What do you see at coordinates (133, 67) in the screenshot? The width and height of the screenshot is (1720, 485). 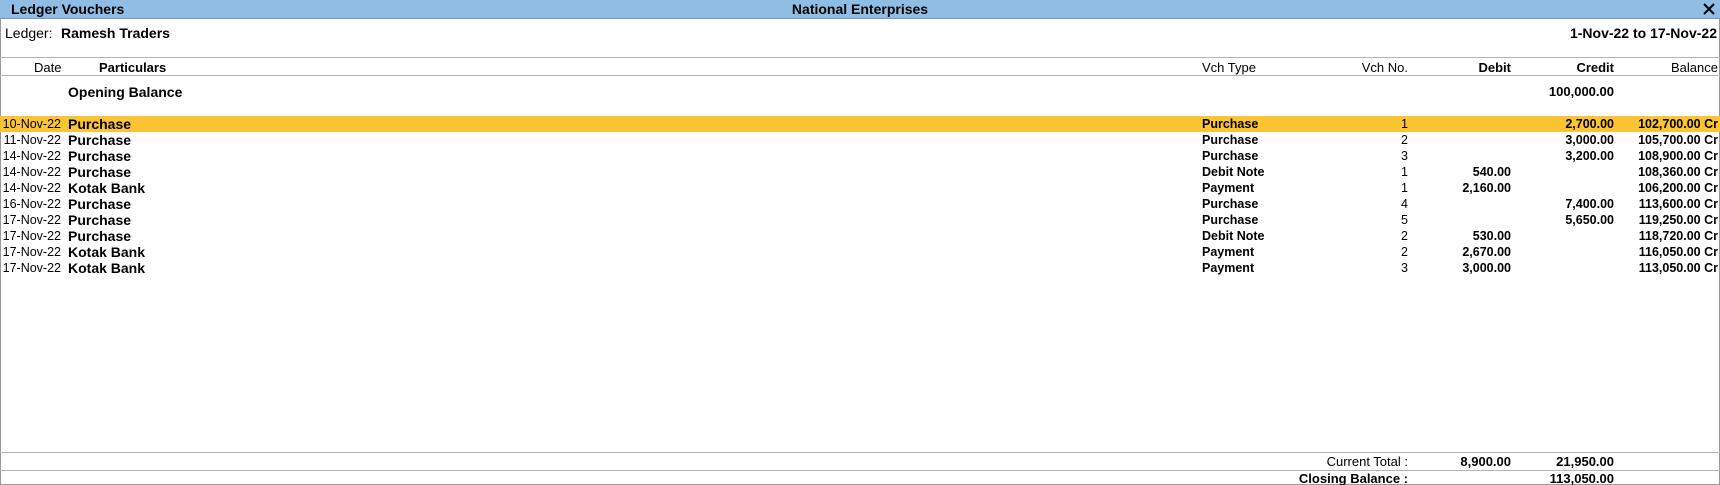 I see `column-header-particulars: Particulars` at bounding box center [133, 67].